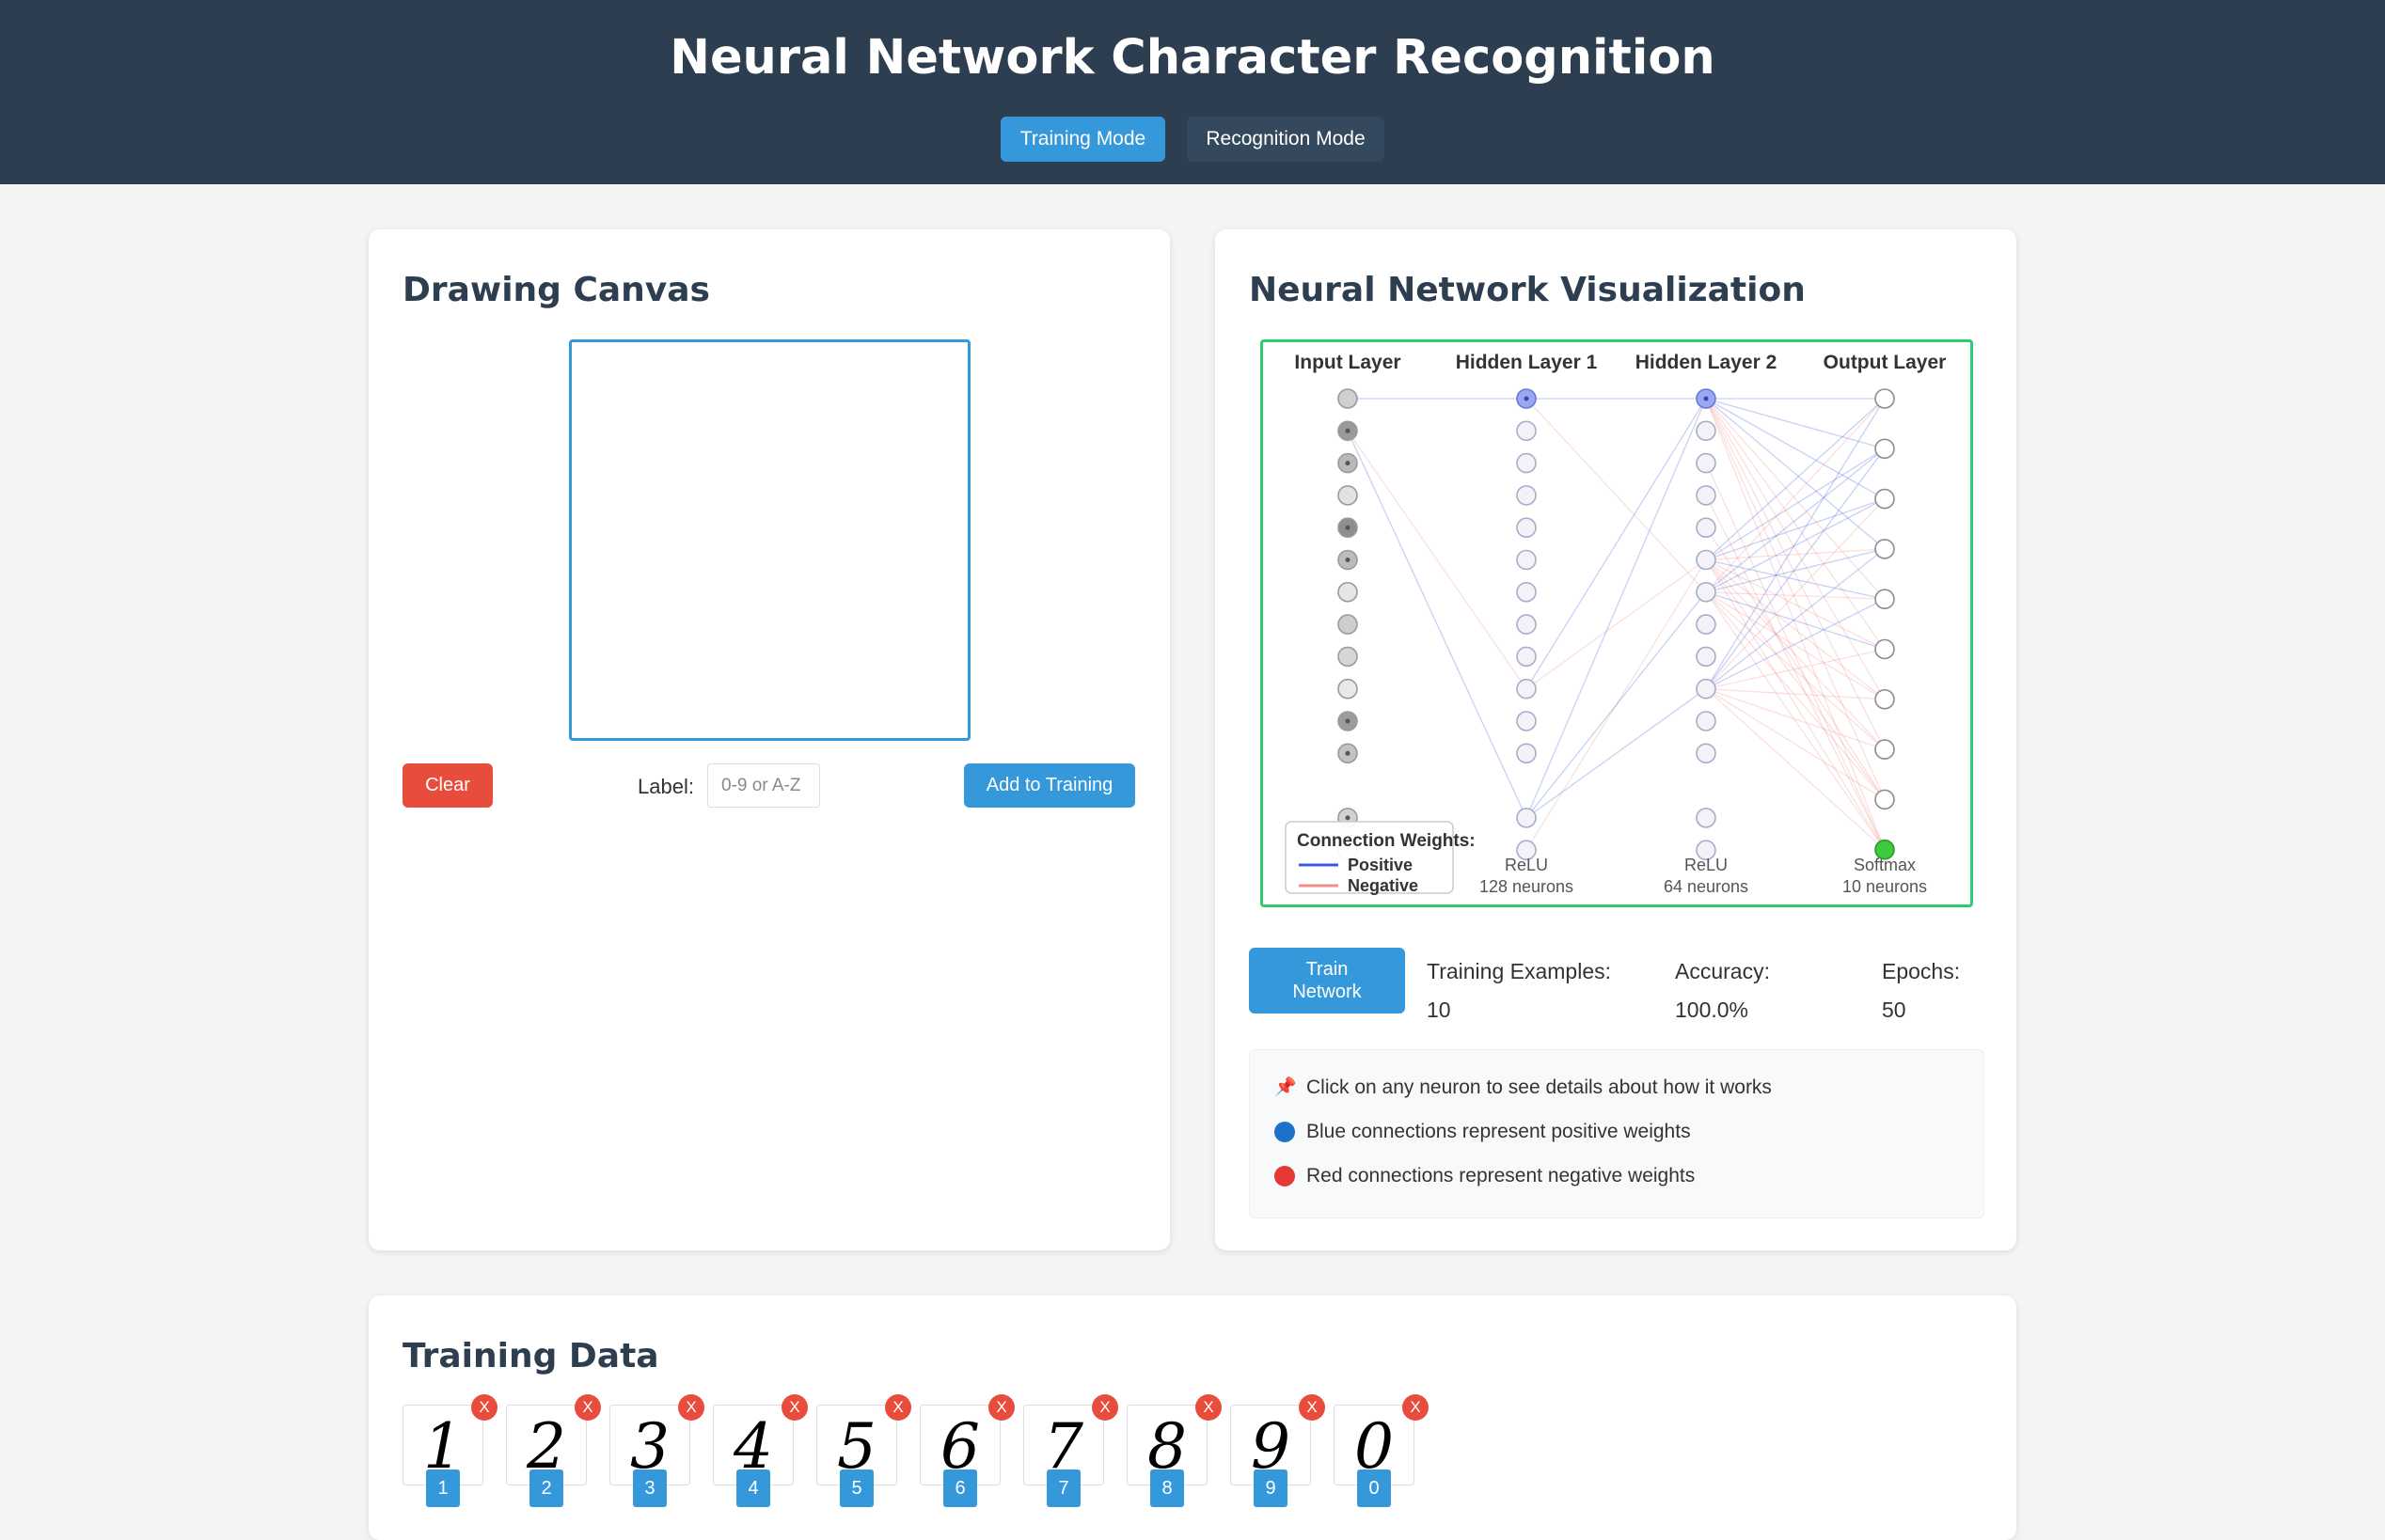  I want to click on accuracy-value: 100.0%, so click(1712, 1010).